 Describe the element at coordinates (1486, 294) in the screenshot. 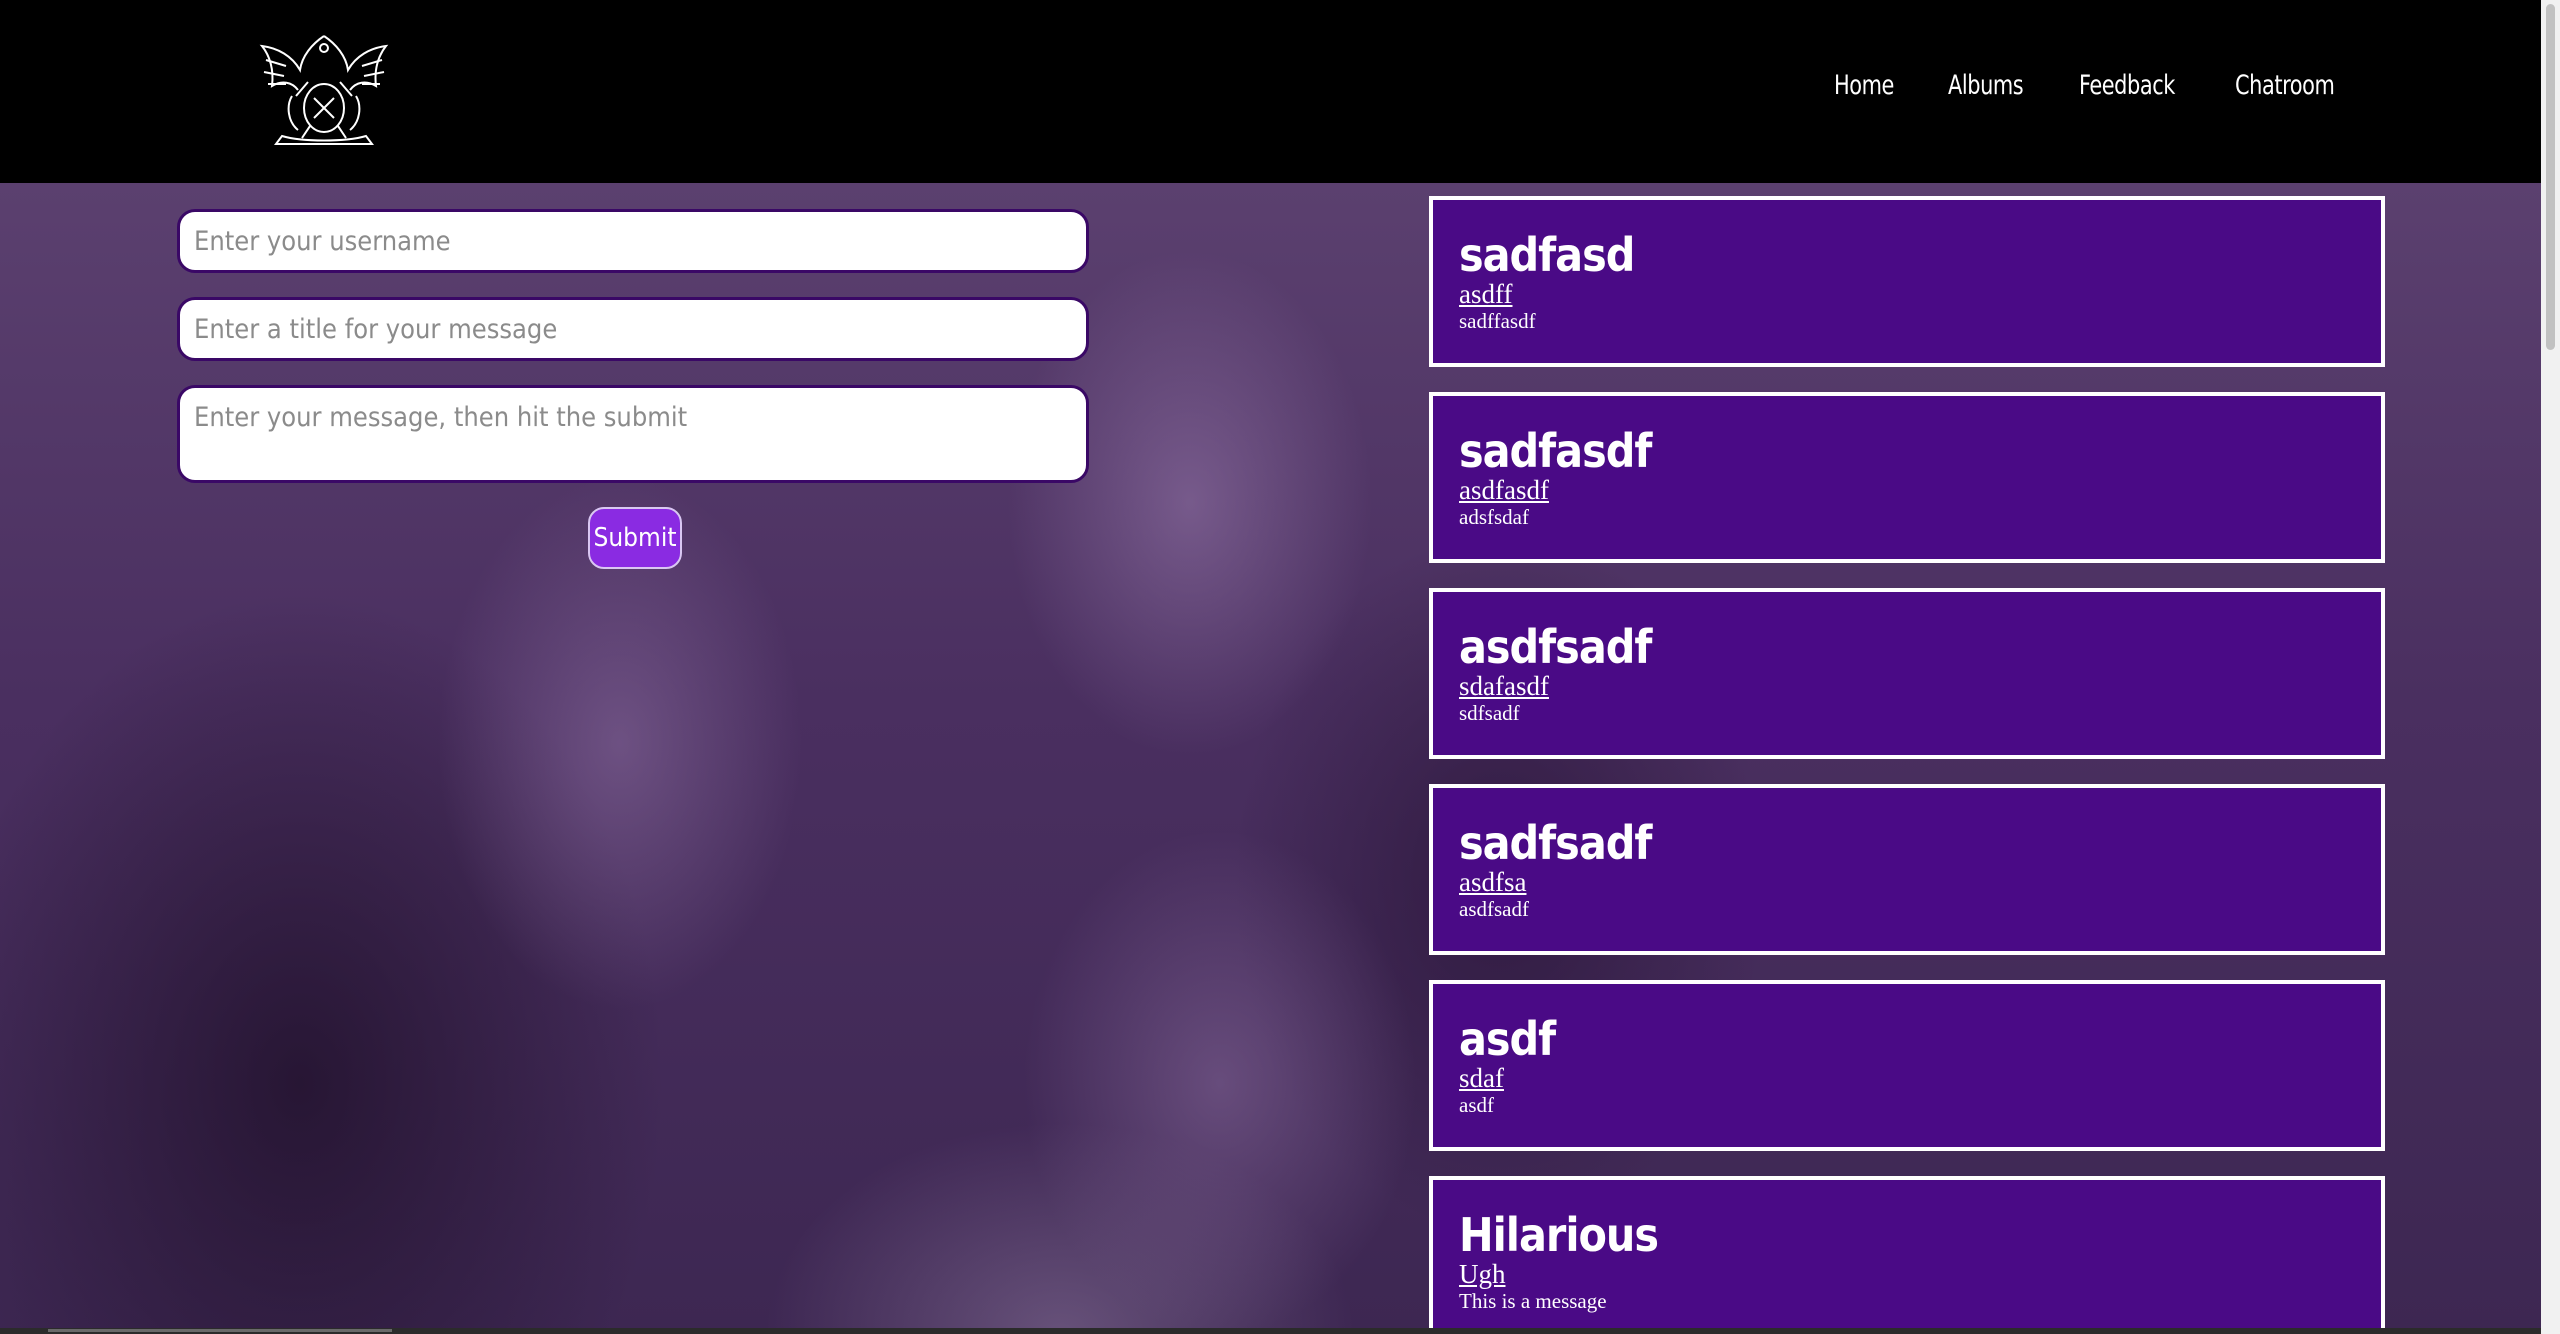

I see `message-author-link: asdff` at that location.